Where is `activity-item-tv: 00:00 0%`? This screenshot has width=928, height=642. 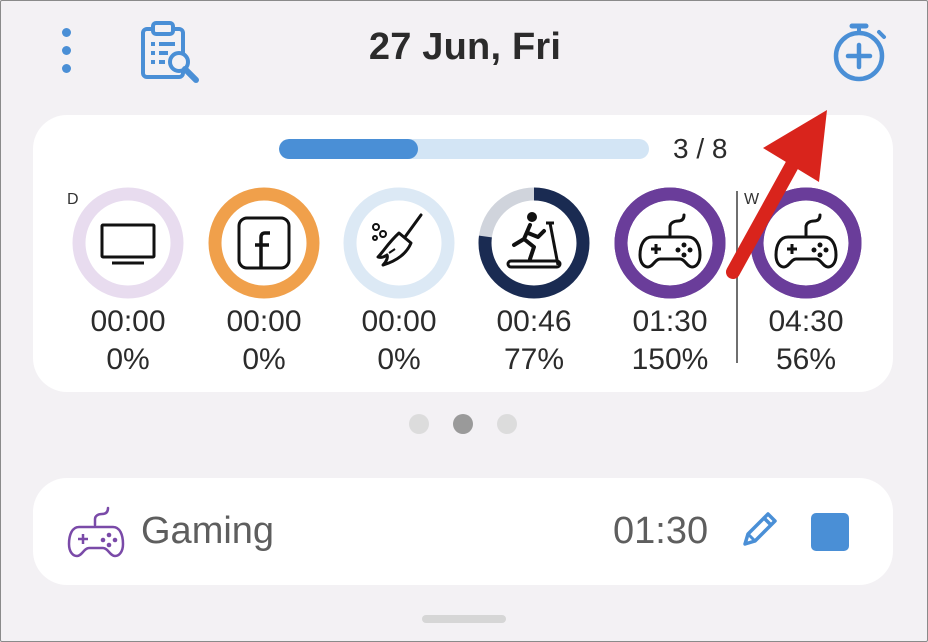 activity-item-tv: 00:00 0% is located at coordinates (128, 283).